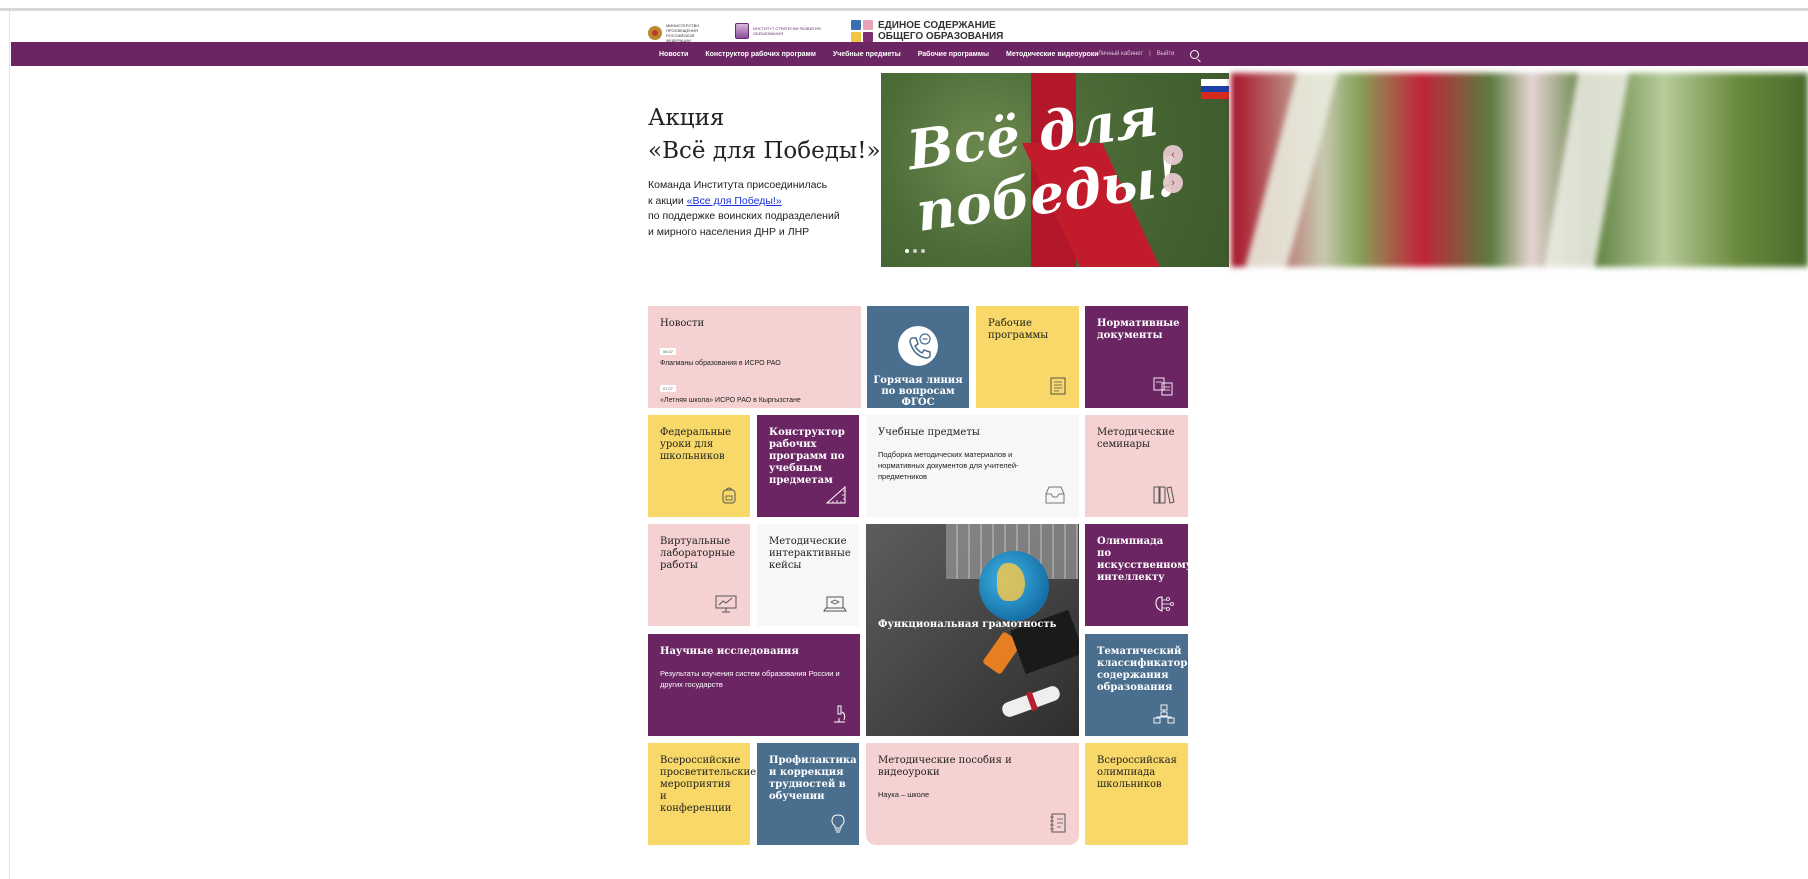  Describe the element at coordinates (918, 391) in the screenshot. I see `tile-hotline-title: Горячая линия по вопросам ФГОС` at that location.